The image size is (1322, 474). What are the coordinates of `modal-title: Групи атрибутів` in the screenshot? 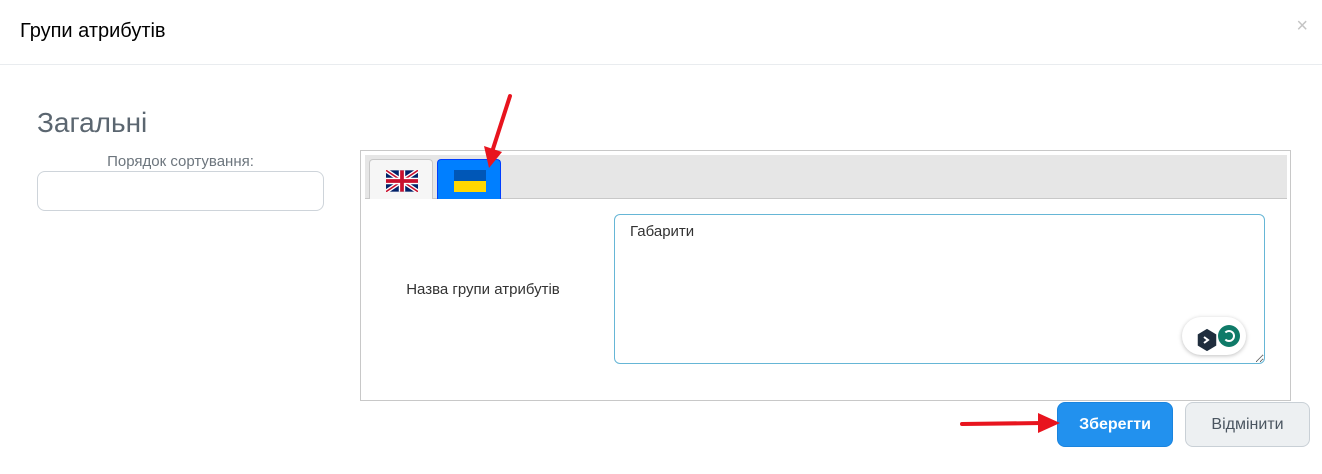 It's located at (93, 31).